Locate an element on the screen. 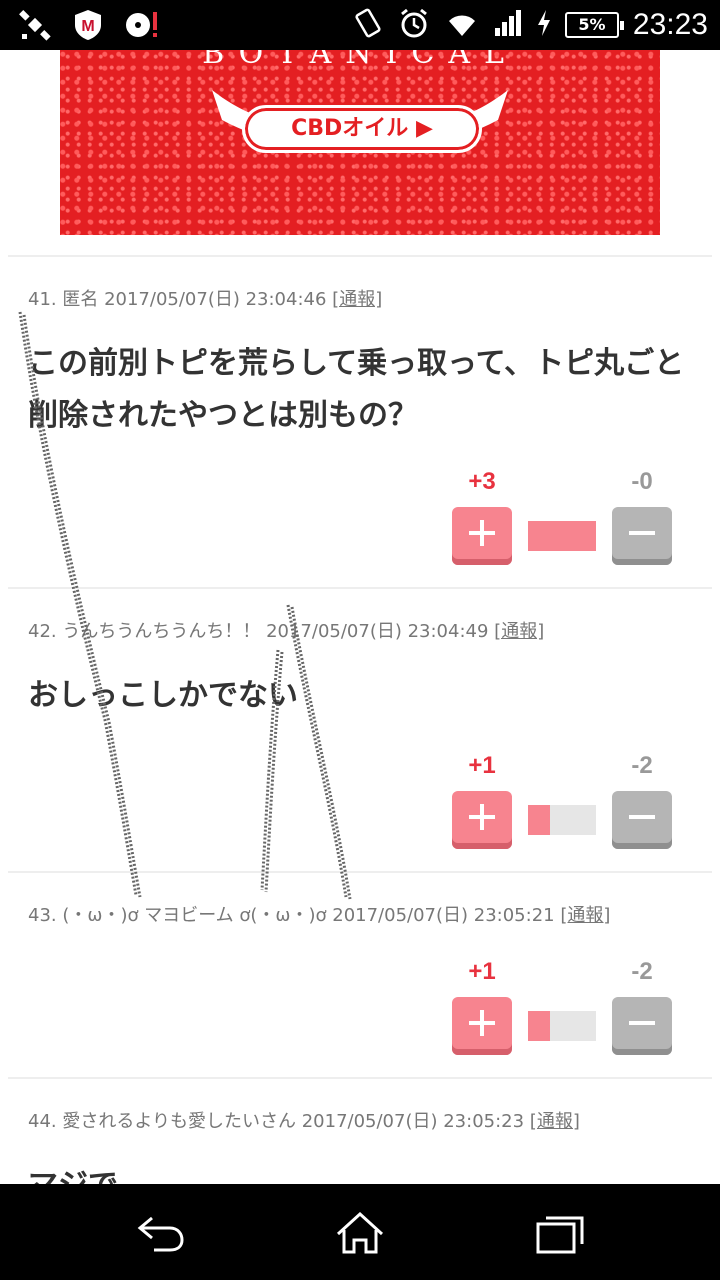 Image resolution: width=720 pixels, height=1280 pixels. navigation-bar is located at coordinates (360, 1232).